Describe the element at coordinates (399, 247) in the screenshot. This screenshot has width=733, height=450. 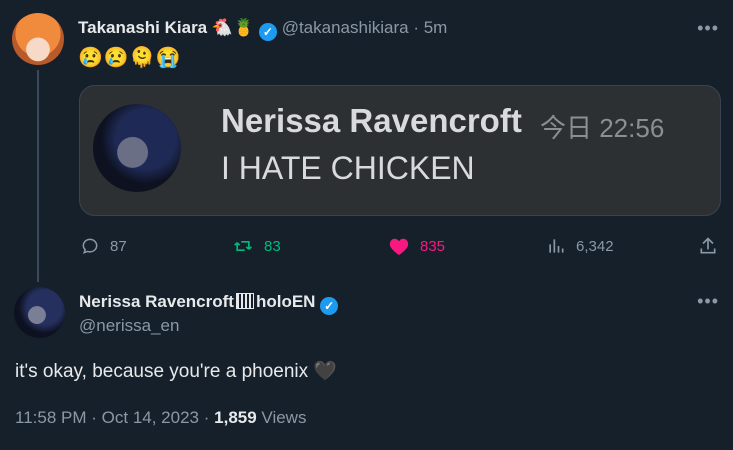
I see `heart-icon` at that location.